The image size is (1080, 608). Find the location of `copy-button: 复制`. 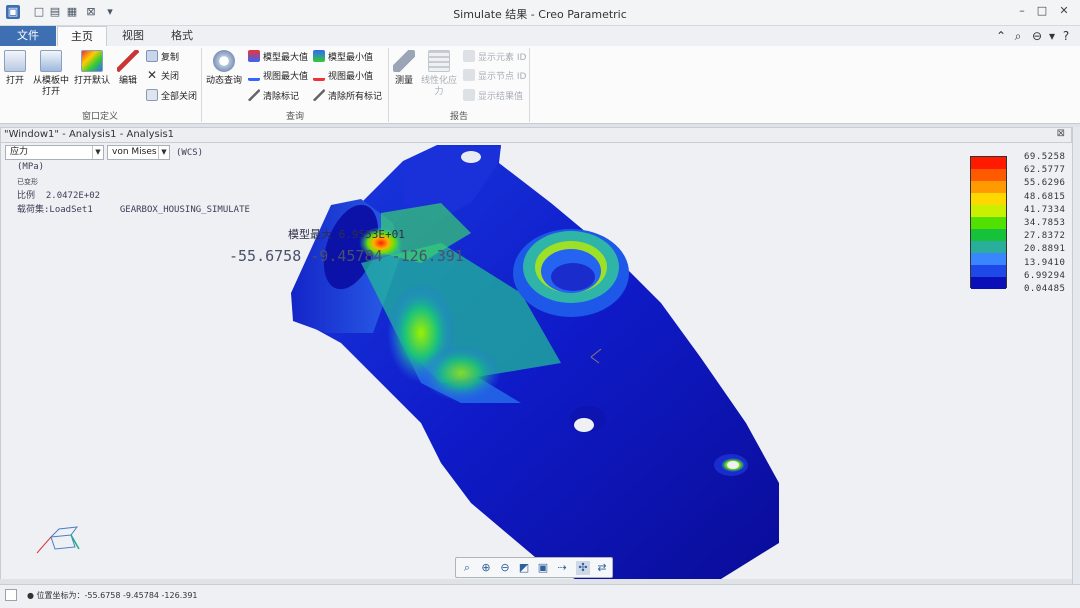

copy-button: 复制 is located at coordinates (162, 56).